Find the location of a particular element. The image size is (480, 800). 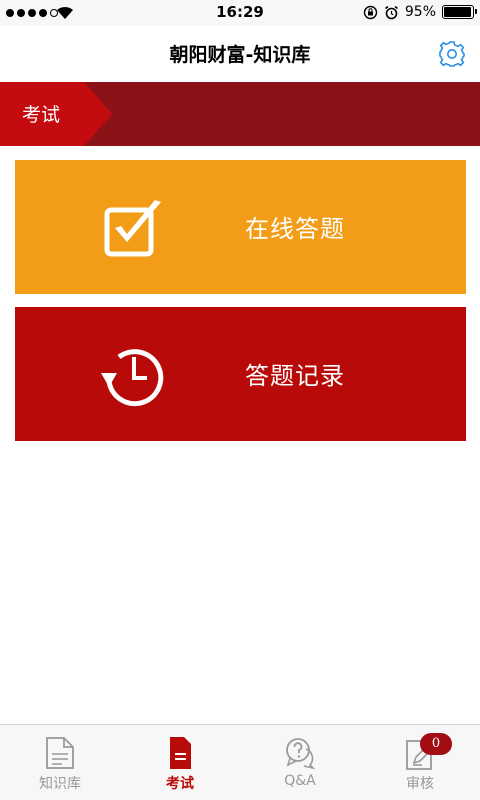

section-header: 考试 is located at coordinates (240, 114).